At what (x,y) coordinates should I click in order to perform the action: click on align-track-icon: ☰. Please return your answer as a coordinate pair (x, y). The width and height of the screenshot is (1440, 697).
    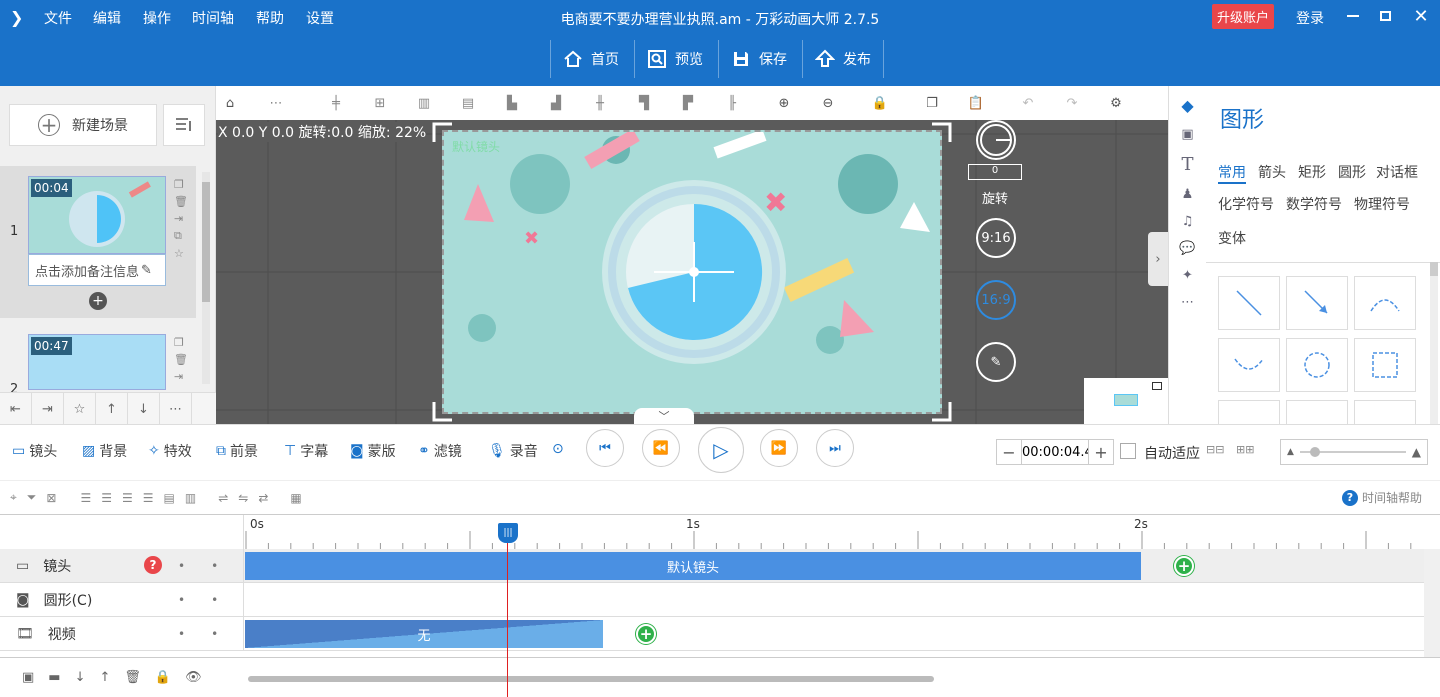
    Looking at the image, I should click on (85, 498).